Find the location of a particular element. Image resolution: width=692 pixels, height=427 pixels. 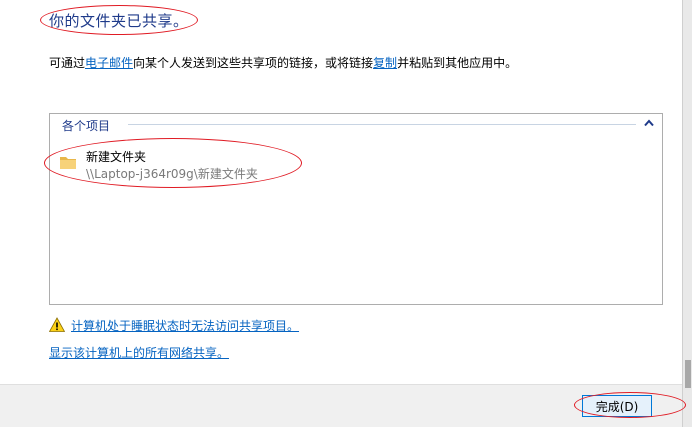

chevron-up-icon is located at coordinates (649, 123).